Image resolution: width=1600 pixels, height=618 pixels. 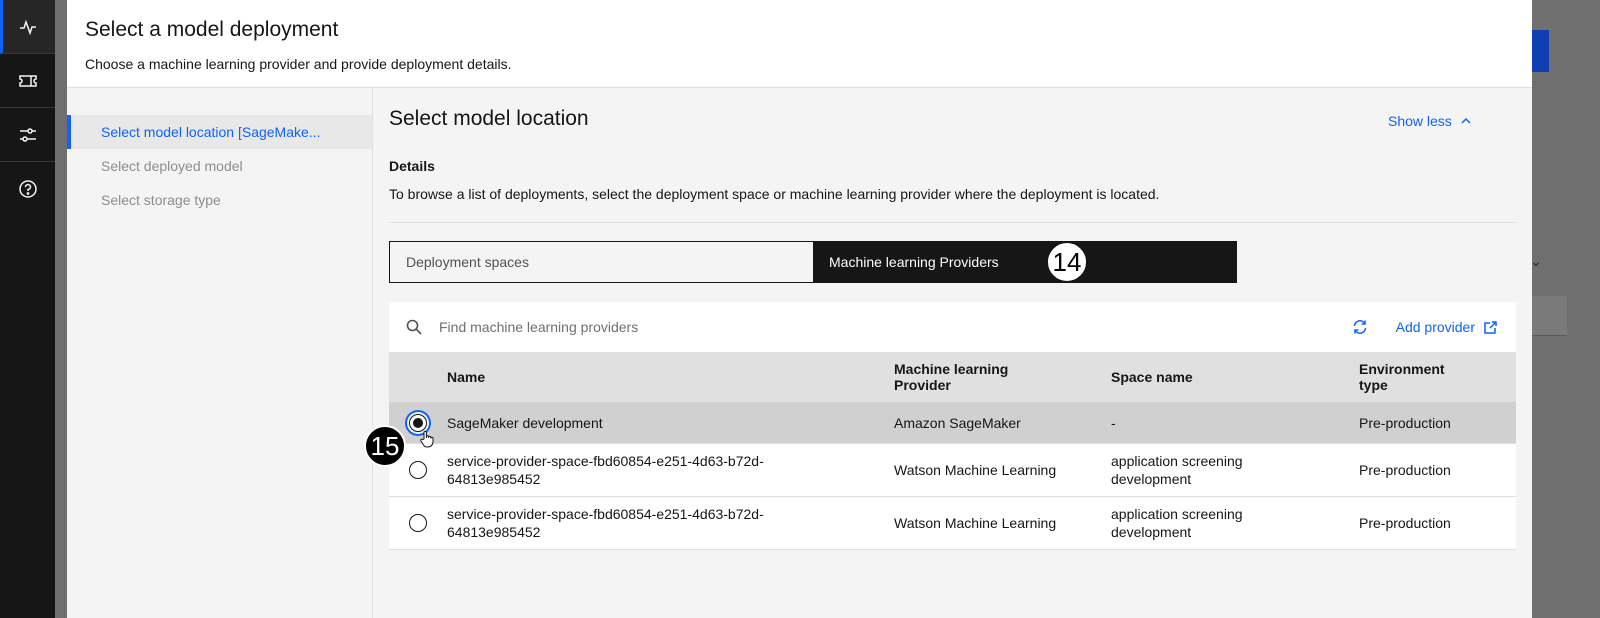 I want to click on launch-icon, so click(x=1490, y=327).